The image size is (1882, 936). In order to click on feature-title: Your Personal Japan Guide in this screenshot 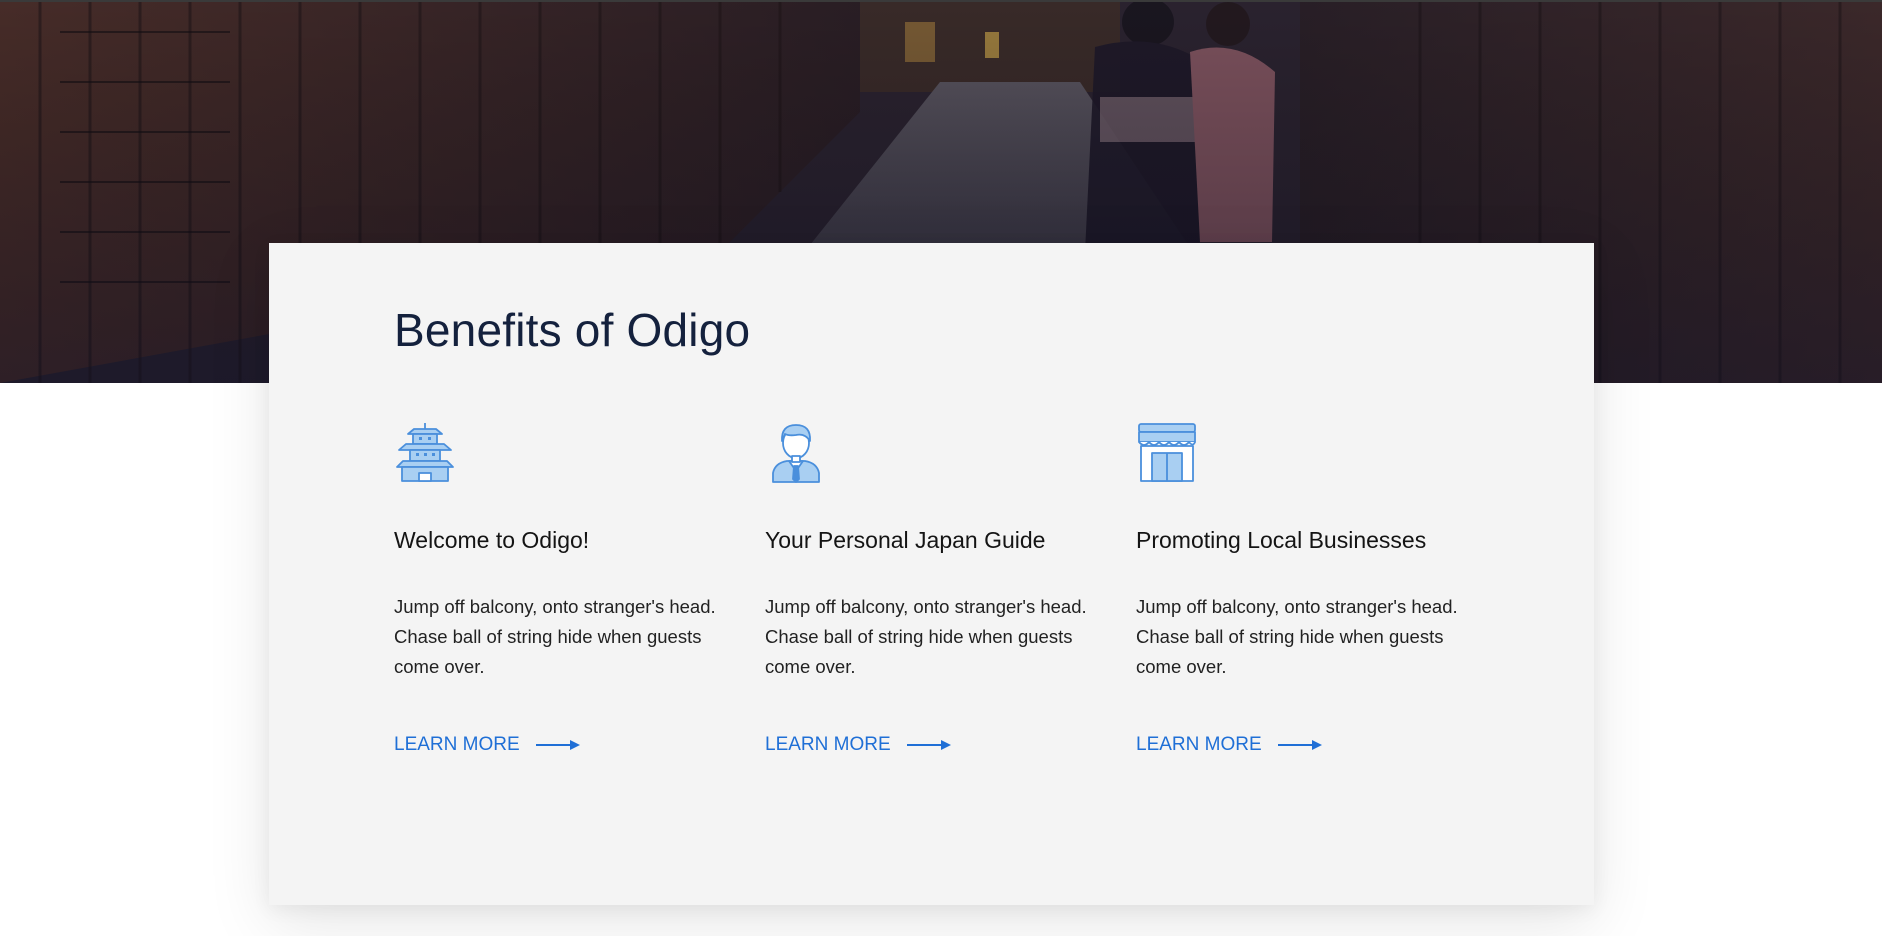, I will do `click(905, 540)`.